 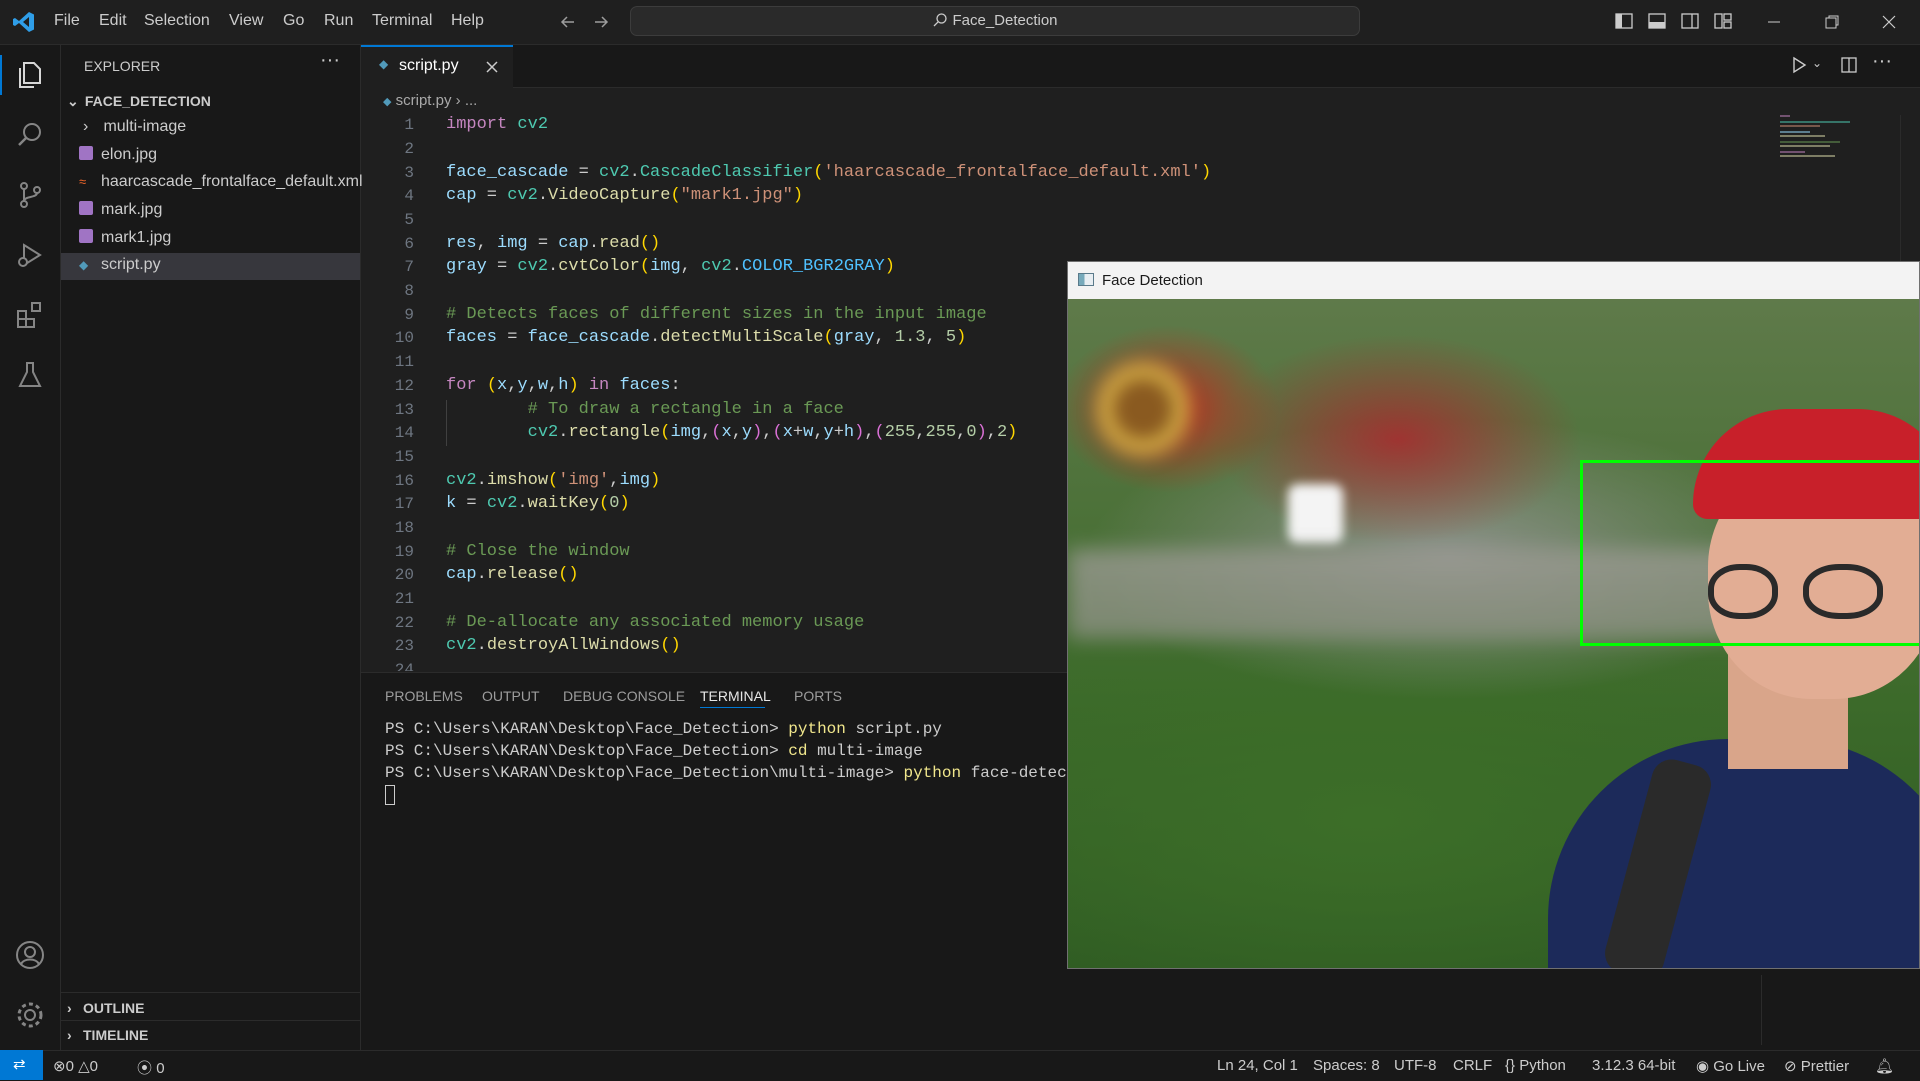 I want to click on face-window-title: Face Detection, so click(x=1152, y=280).